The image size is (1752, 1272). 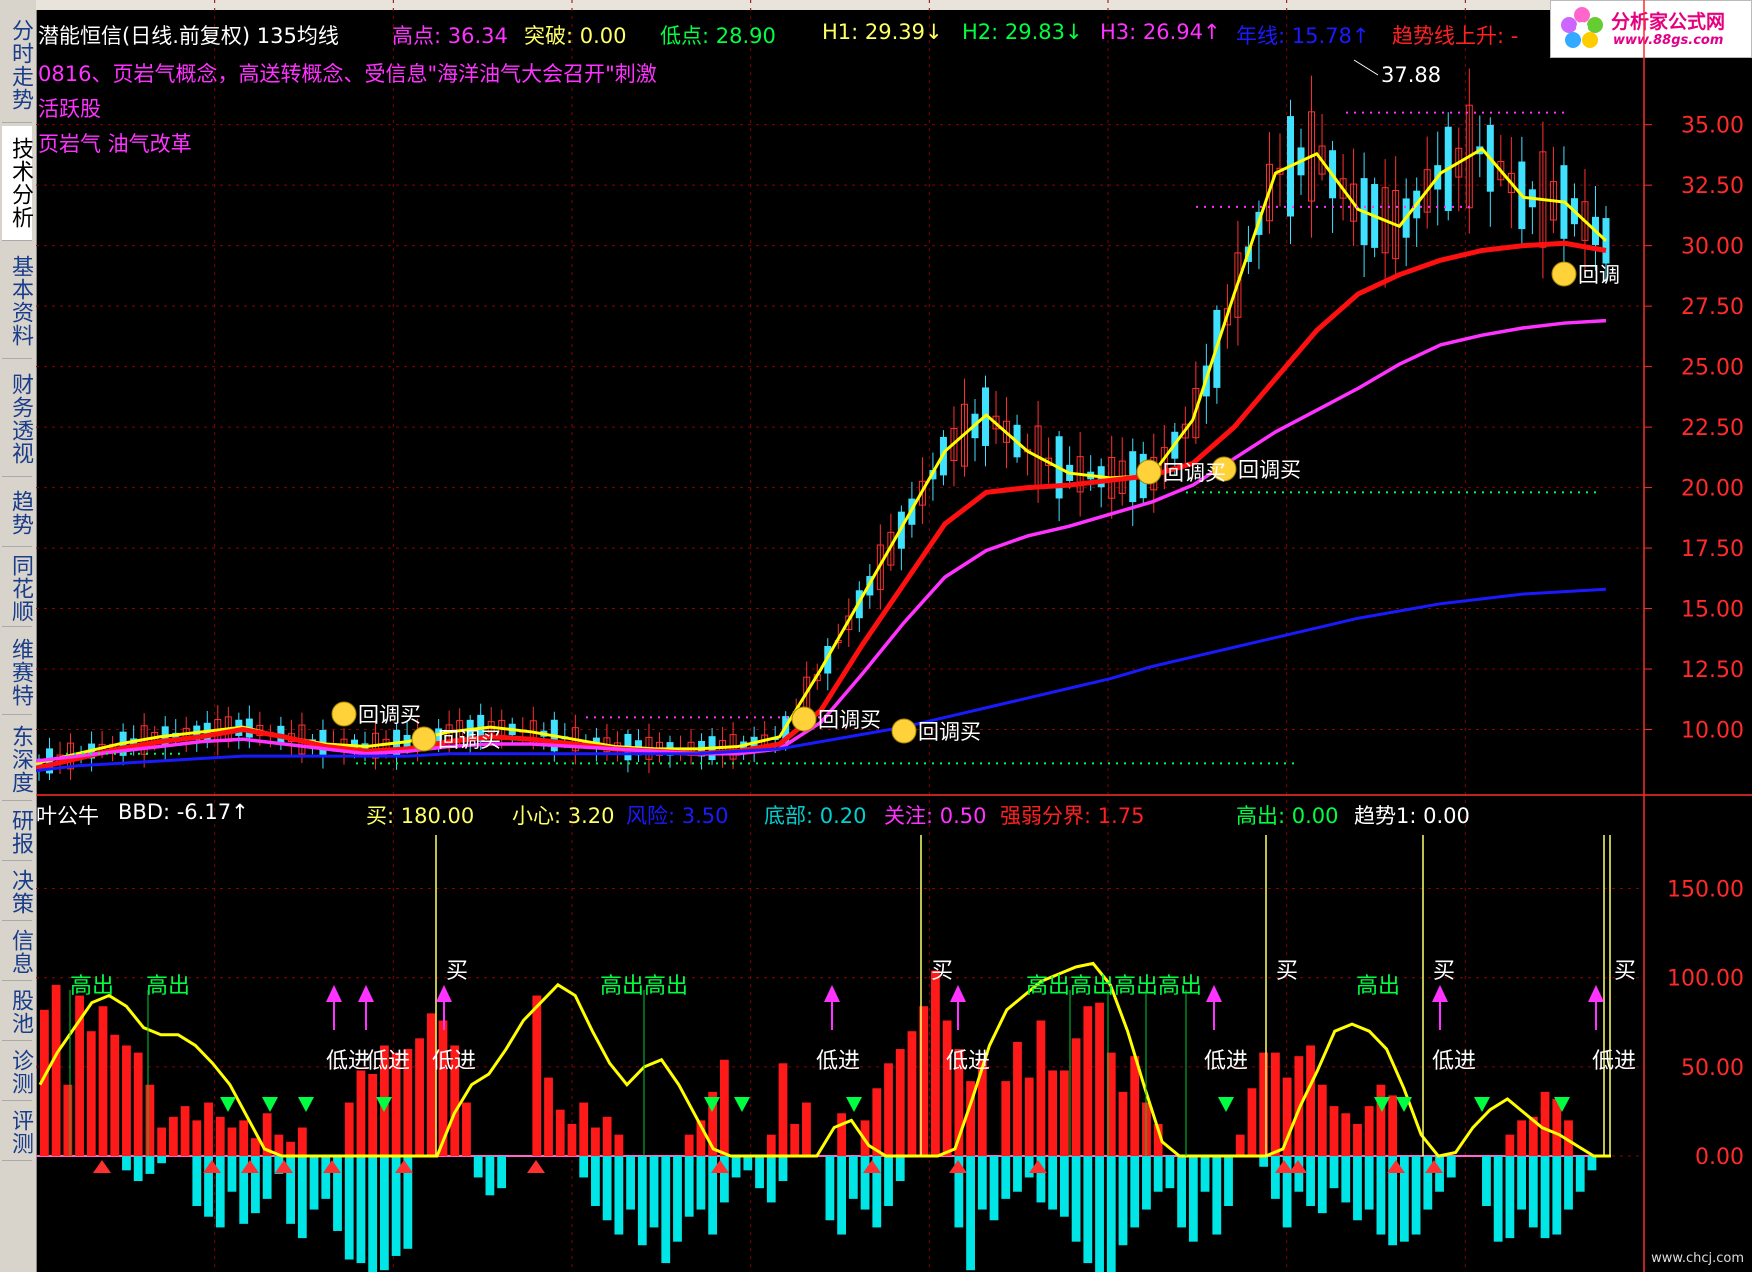 What do you see at coordinates (17, 672) in the screenshot?
I see `sidebar-tab-6: 维赛特` at bounding box center [17, 672].